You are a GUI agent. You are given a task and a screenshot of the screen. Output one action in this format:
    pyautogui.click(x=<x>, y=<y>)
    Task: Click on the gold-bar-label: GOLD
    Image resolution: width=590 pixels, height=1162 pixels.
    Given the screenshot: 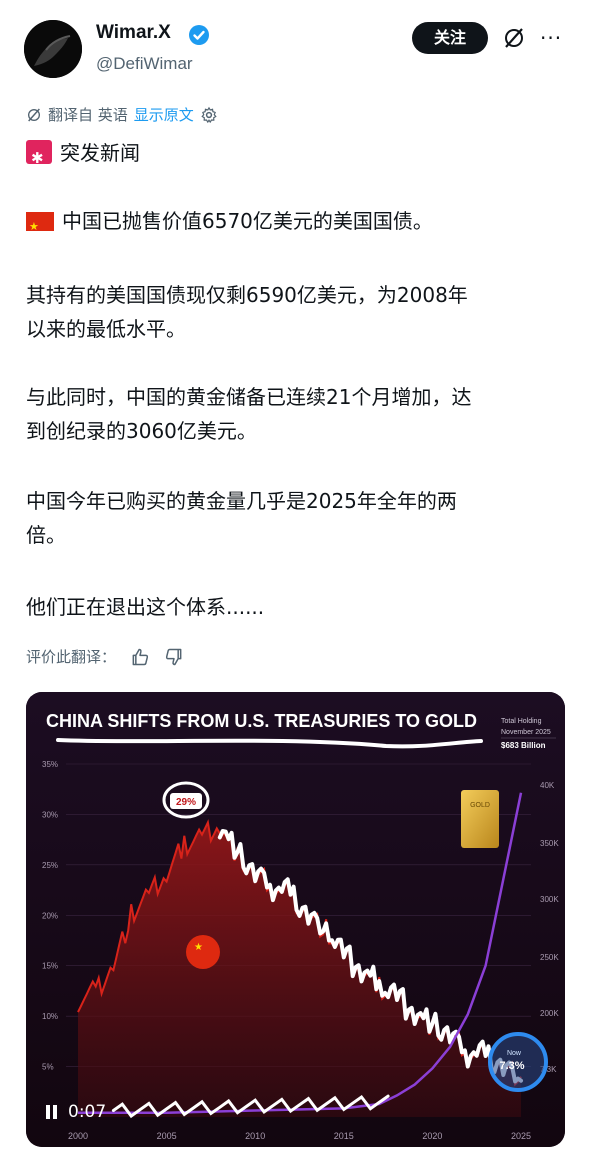 What is the action you would take?
    pyautogui.click(x=480, y=805)
    